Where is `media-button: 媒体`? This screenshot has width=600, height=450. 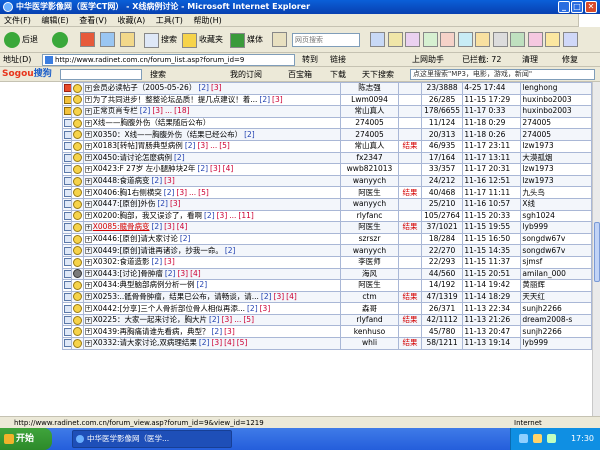
media-button: 媒体 is located at coordinates (246, 40).